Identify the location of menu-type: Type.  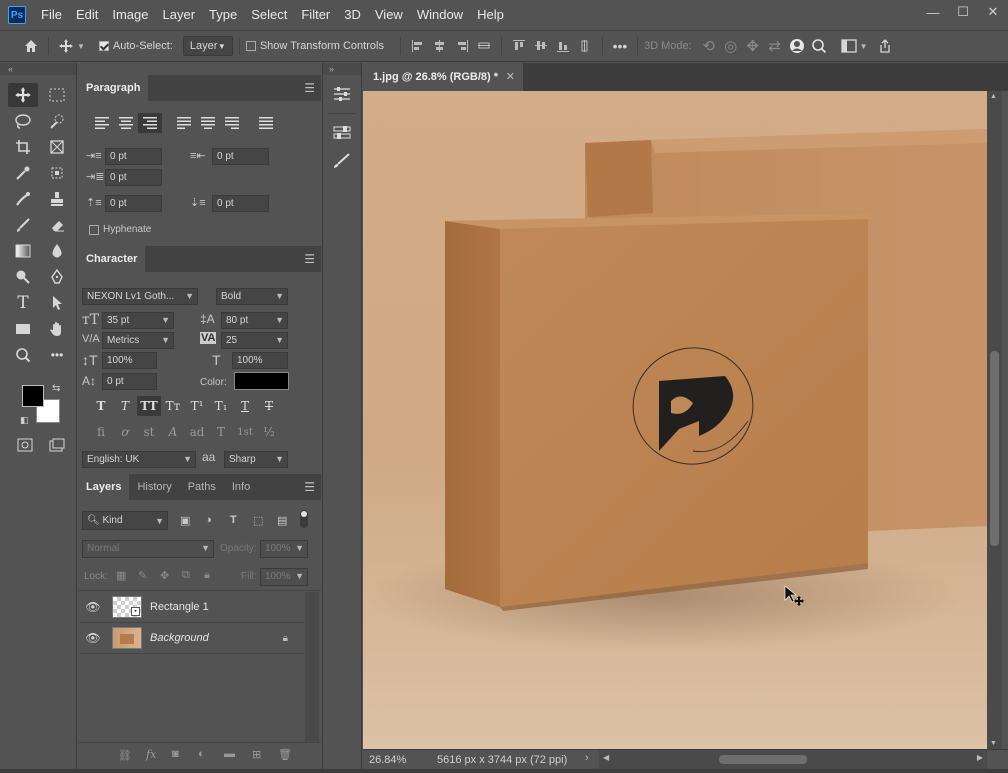
(223, 15).